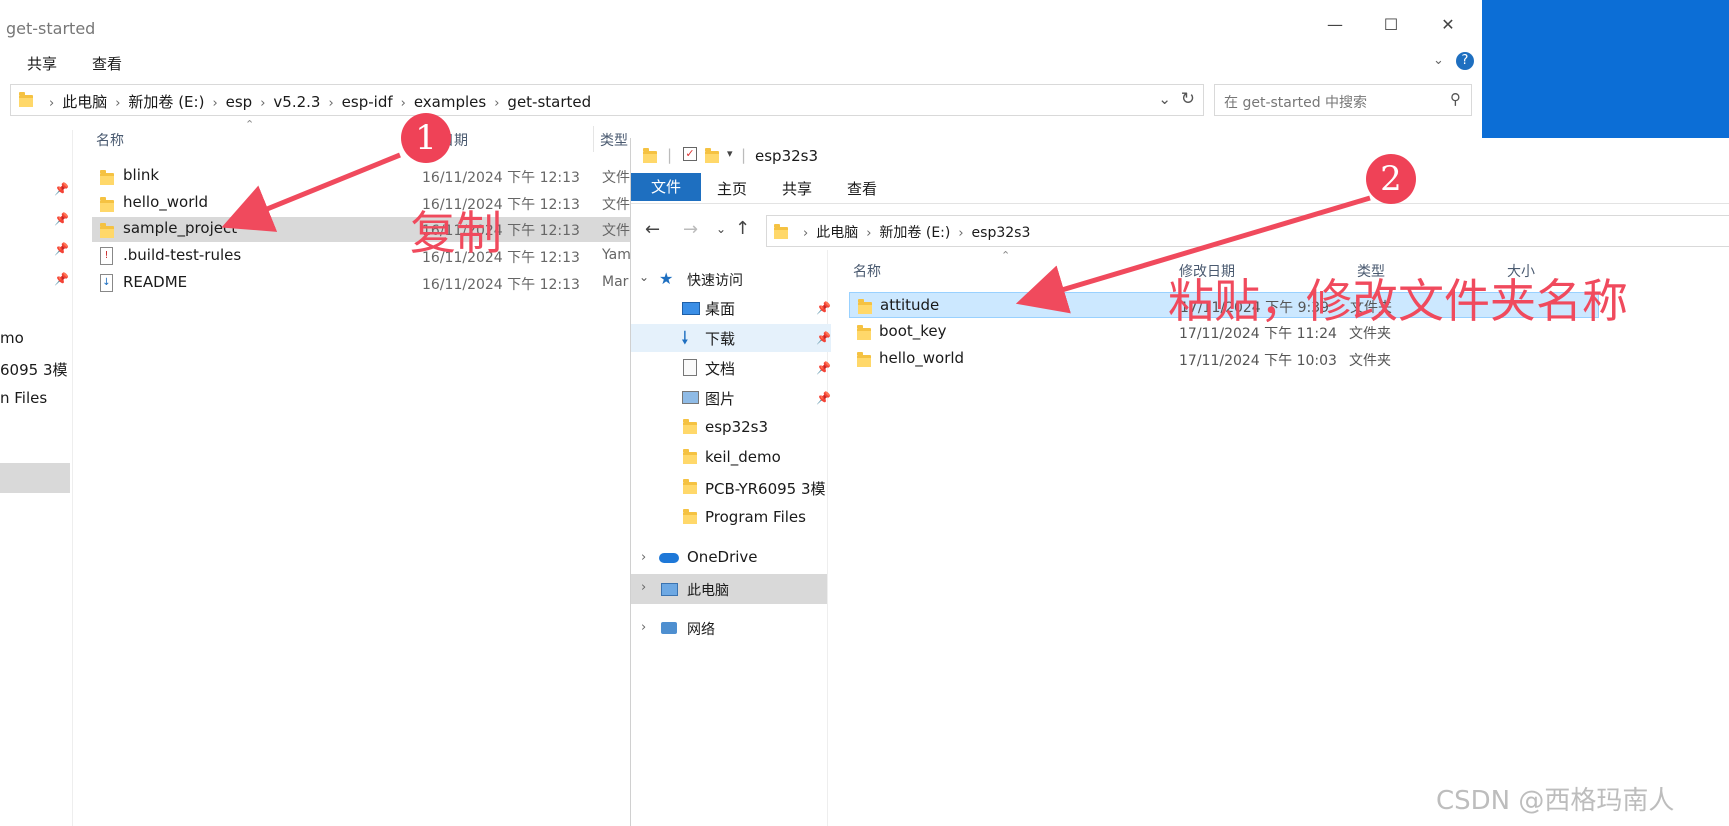 The height and width of the screenshot is (826, 1729). What do you see at coordinates (1391, 179) in the screenshot?
I see `step-badge-2: 2` at bounding box center [1391, 179].